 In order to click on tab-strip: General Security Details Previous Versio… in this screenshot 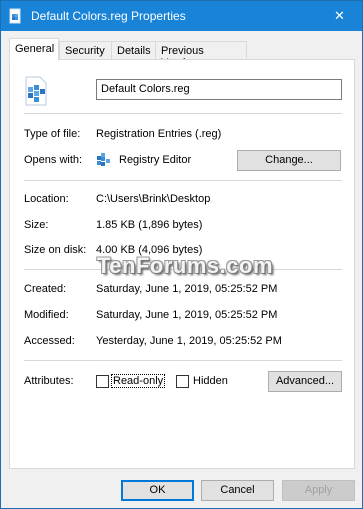, I will do `click(181, 53)`.